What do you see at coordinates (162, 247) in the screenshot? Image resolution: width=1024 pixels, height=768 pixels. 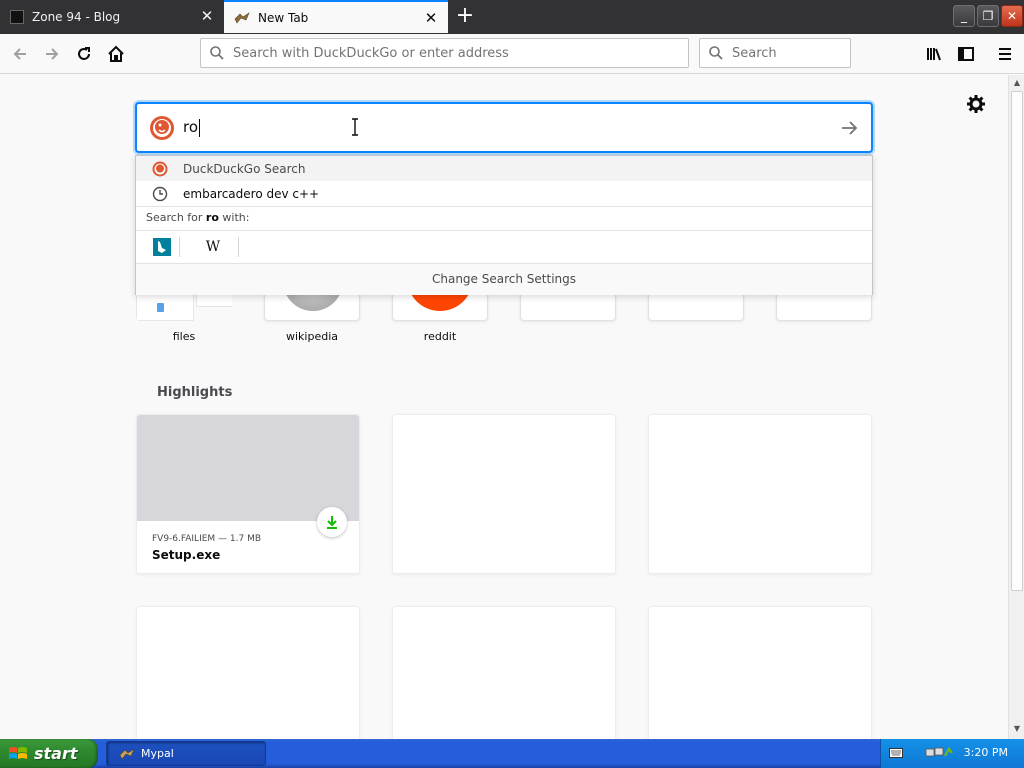 I see `bing-icon` at bounding box center [162, 247].